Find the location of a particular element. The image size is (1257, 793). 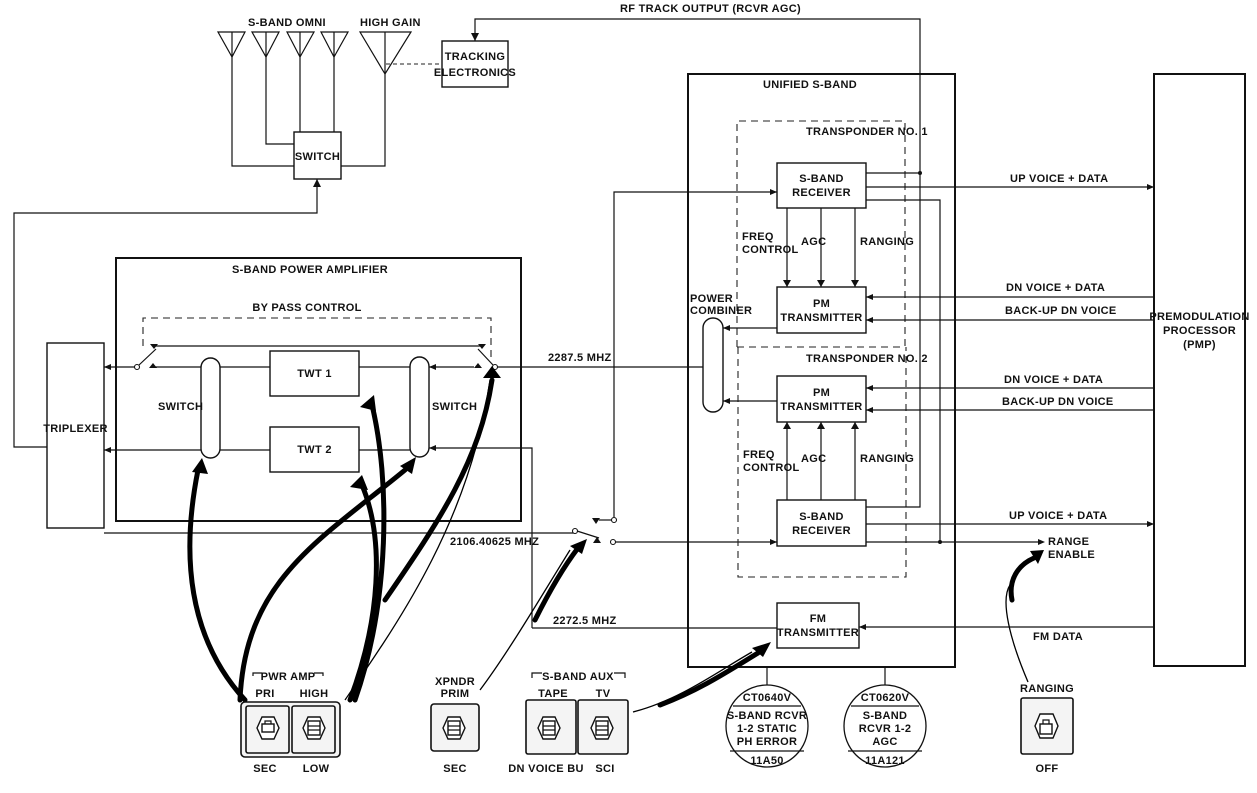

twt2-label: TWT 2 is located at coordinates (314, 450).